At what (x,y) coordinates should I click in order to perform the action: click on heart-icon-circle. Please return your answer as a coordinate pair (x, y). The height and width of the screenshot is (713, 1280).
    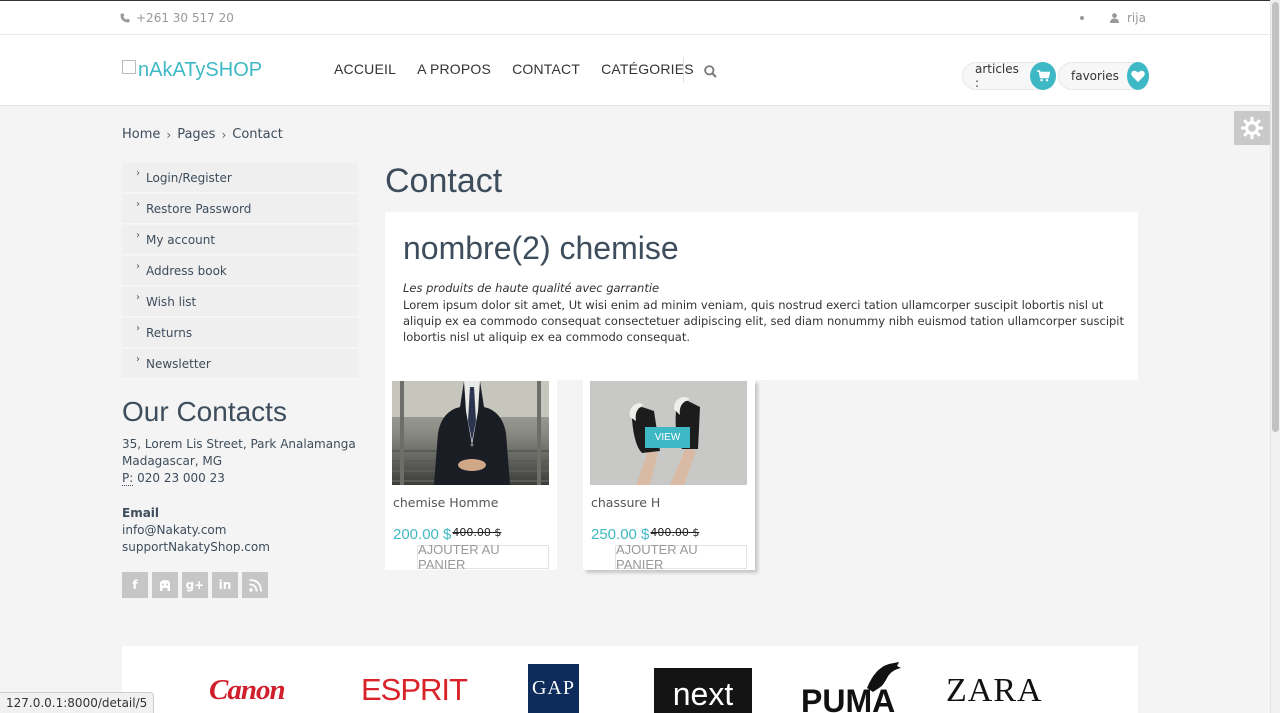
    Looking at the image, I should click on (1137, 76).